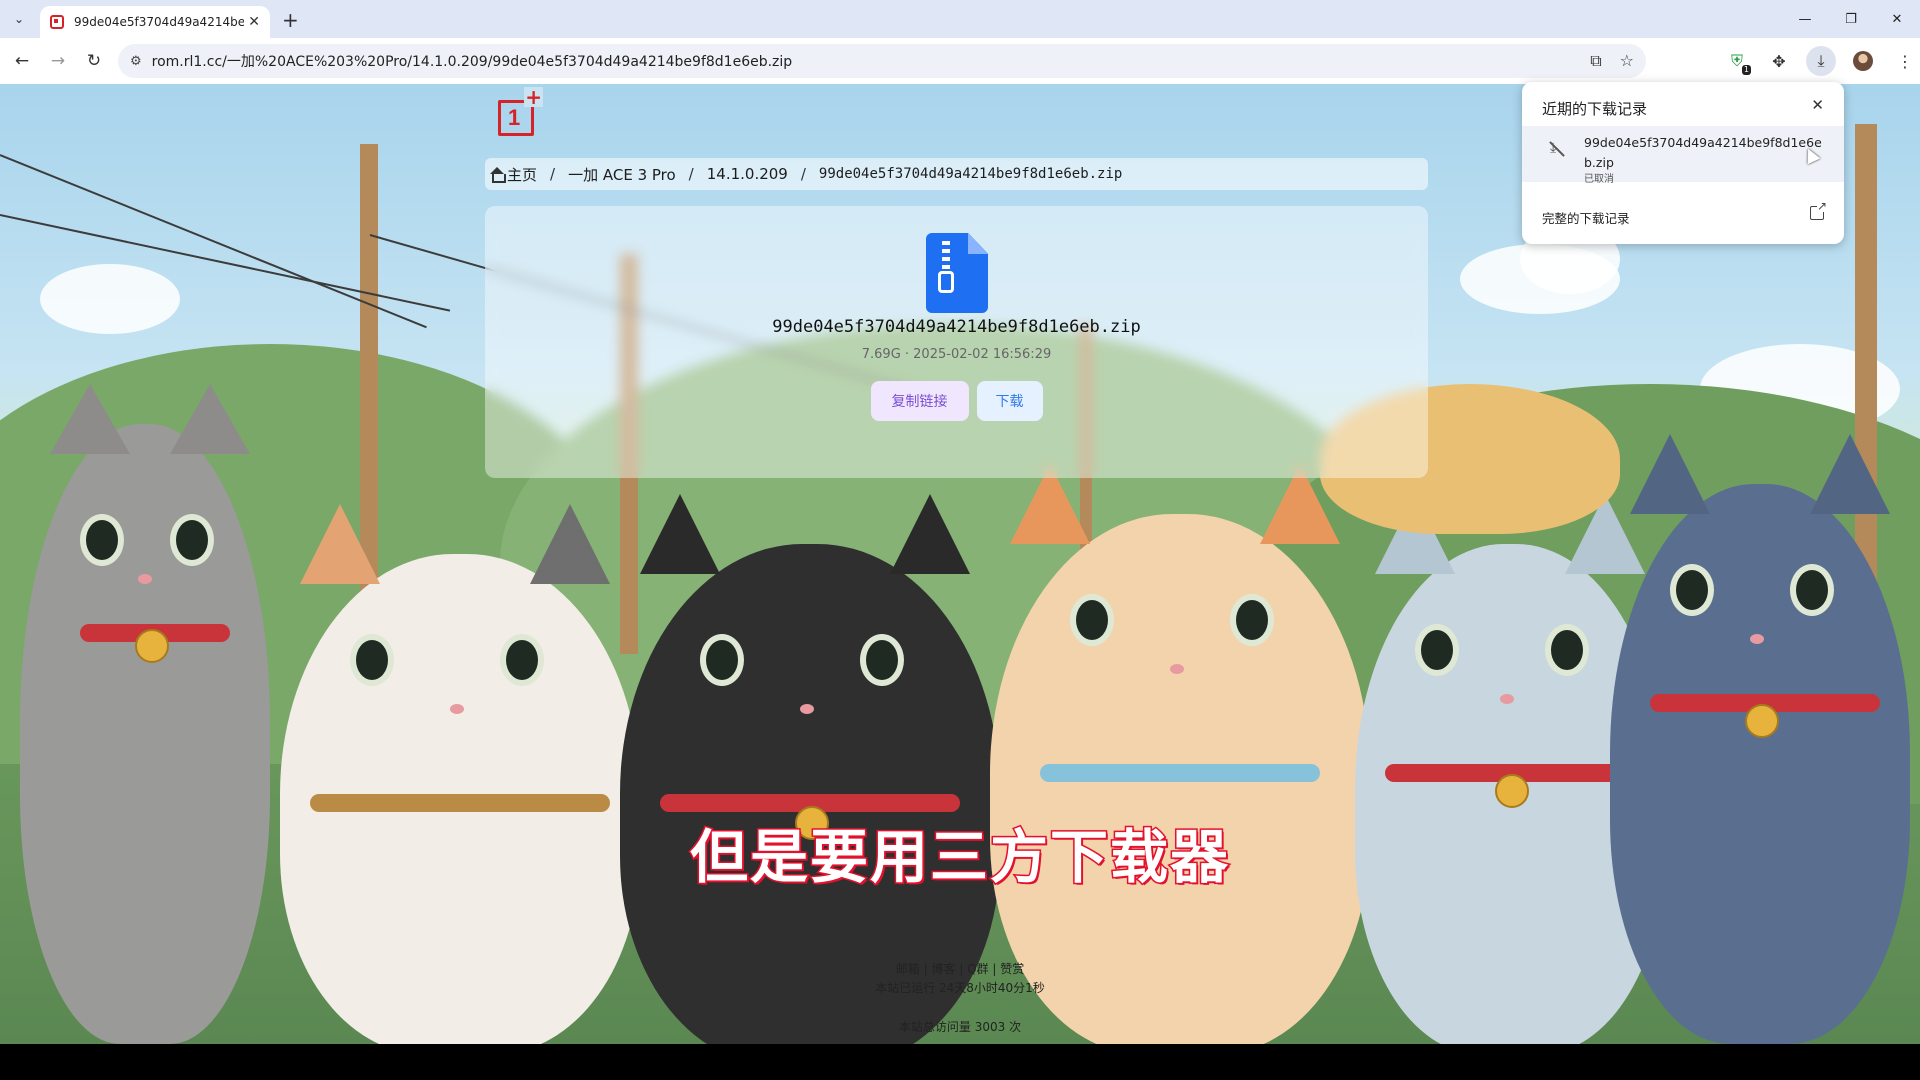 The image size is (1920, 1080). I want to click on chevron-down-icon: ⌄, so click(19, 19).